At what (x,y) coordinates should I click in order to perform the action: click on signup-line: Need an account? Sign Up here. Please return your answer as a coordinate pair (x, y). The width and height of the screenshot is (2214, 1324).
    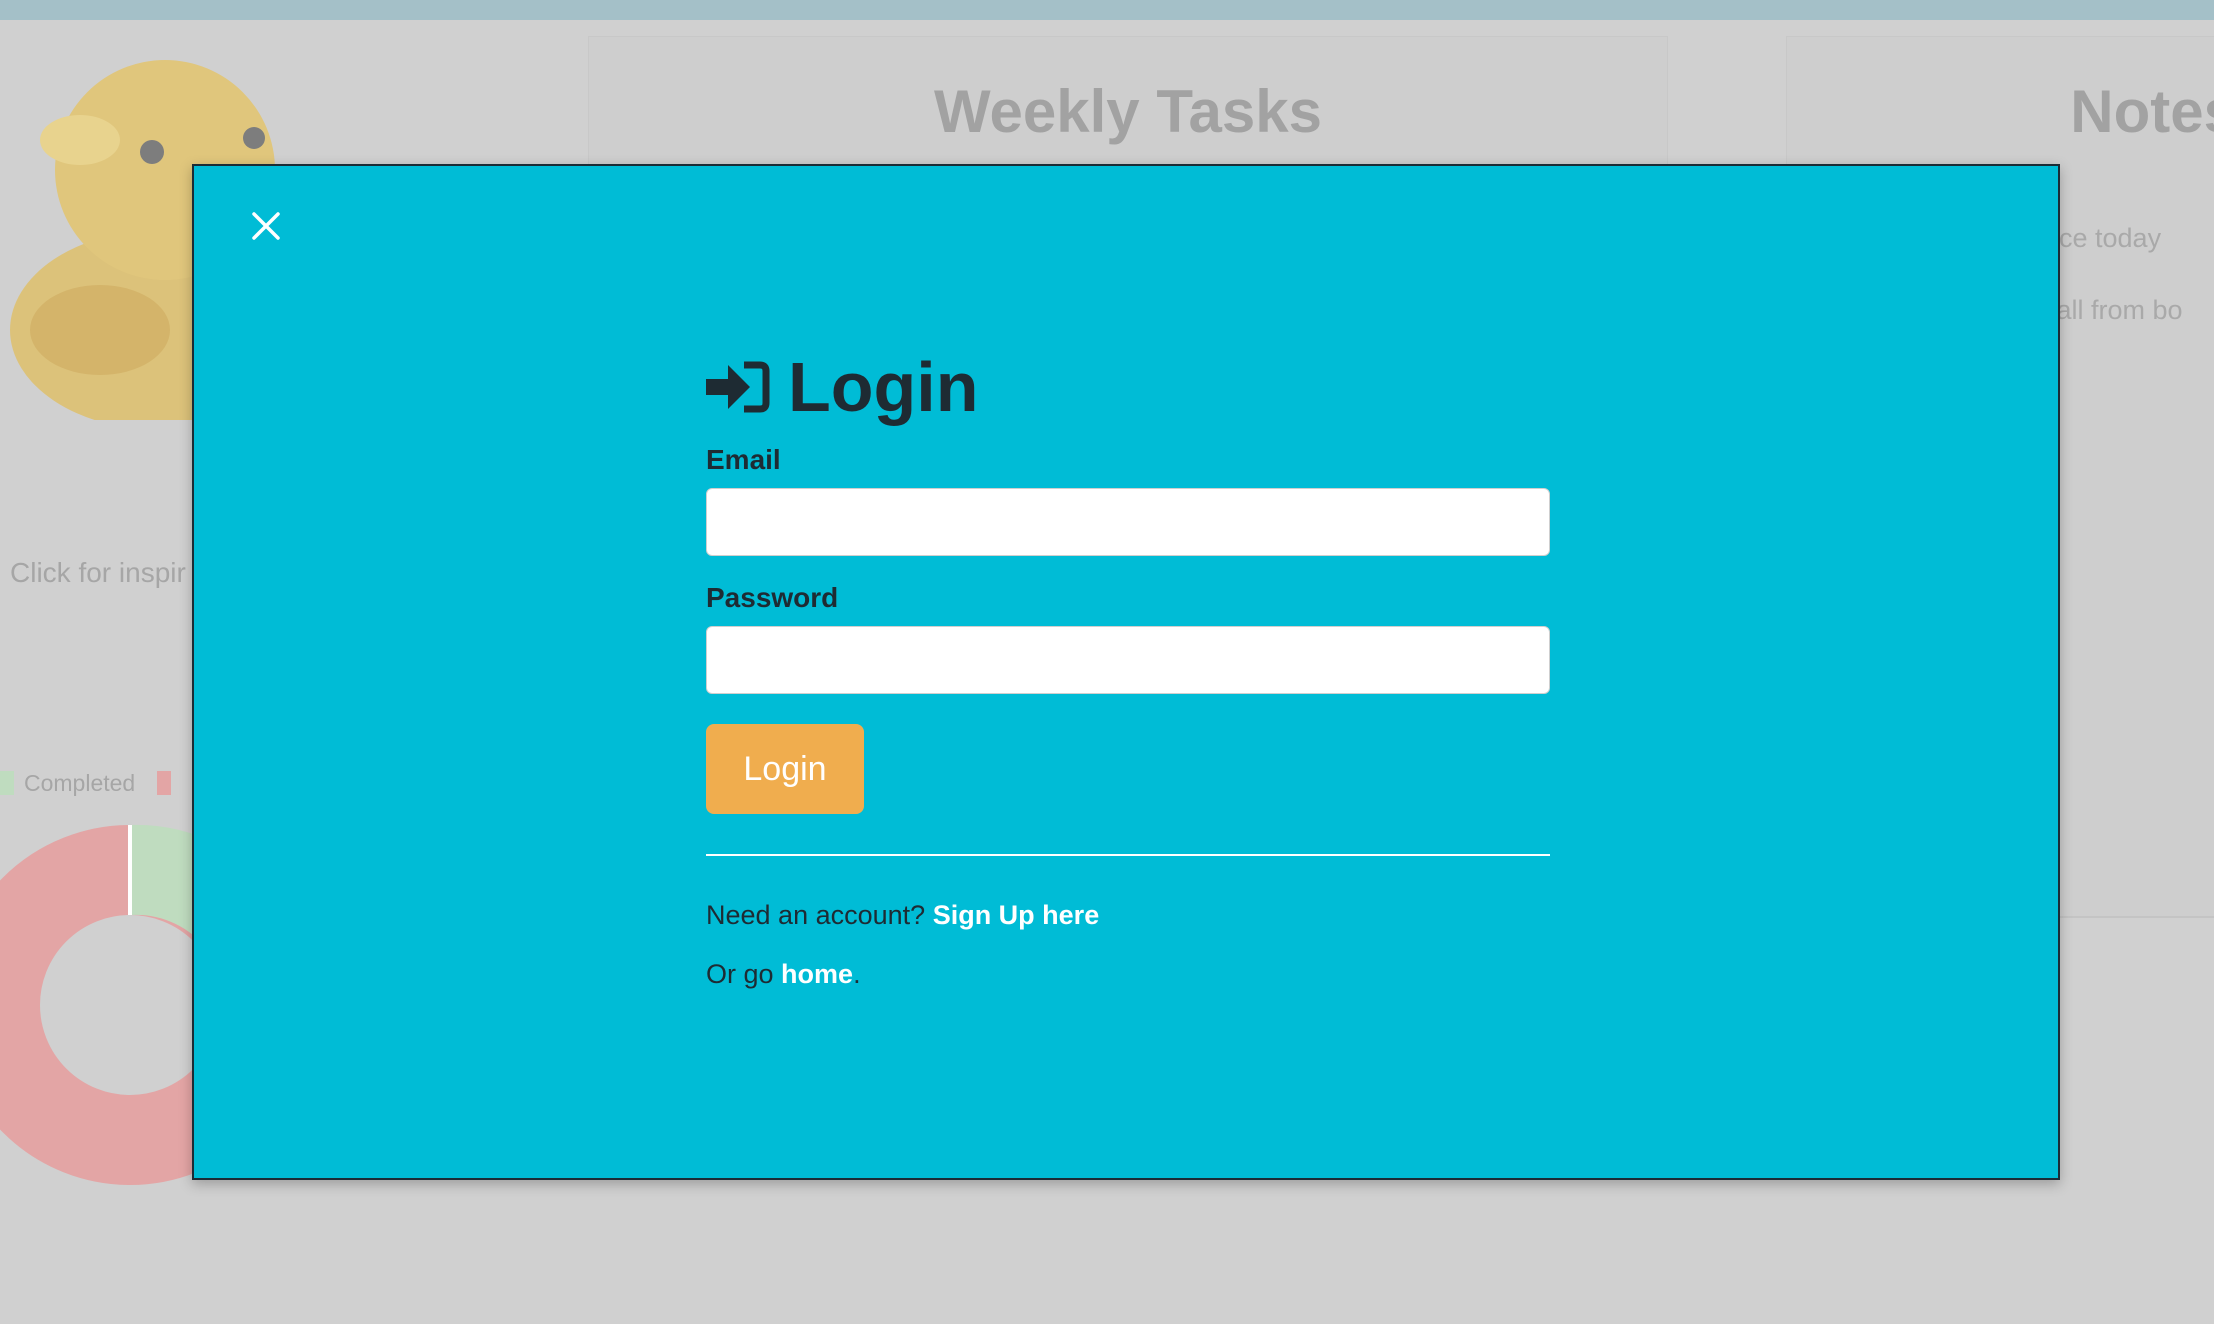
    Looking at the image, I should click on (1128, 915).